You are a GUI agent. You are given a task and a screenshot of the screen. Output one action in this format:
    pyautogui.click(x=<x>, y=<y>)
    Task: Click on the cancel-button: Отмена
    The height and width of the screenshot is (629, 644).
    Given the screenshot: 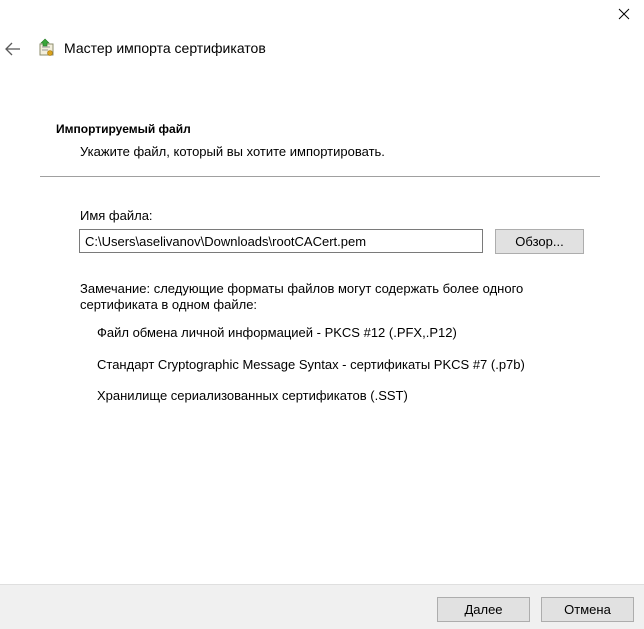 What is the action you would take?
    pyautogui.click(x=587, y=609)
    